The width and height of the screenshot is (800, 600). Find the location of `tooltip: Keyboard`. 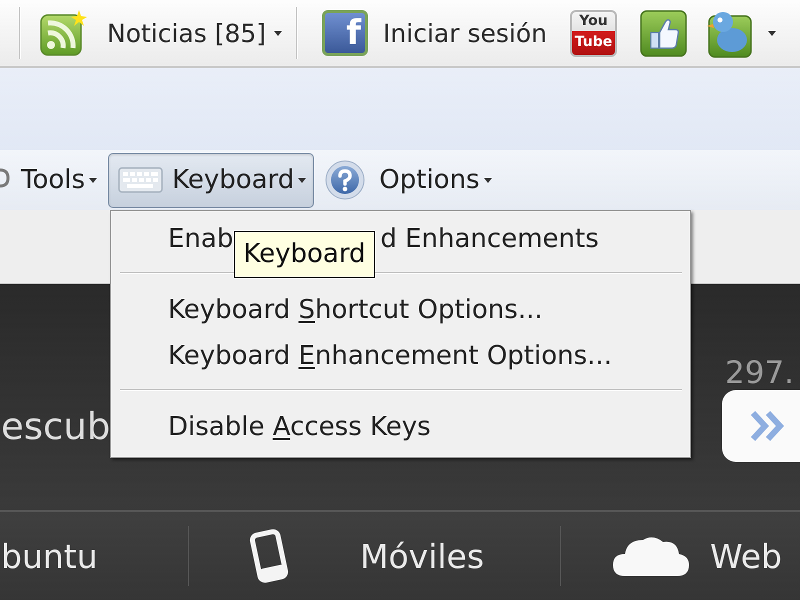

tooltip: Keyboard is located at coordinates (304, 254).